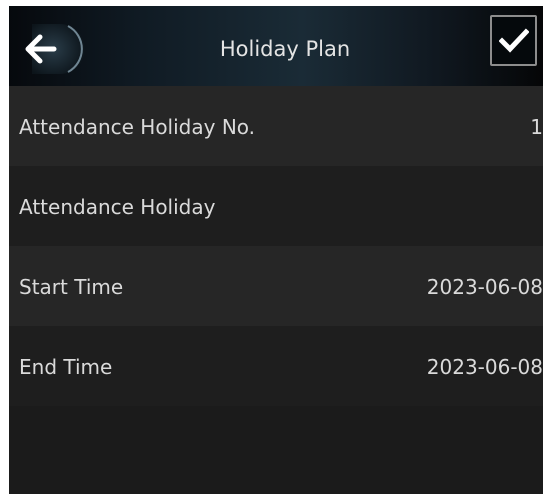  What do you see at coordinates (117, 207) in the screenshot?
I see `field-label: Attendance Holiday` at bounding box center [117, 207].